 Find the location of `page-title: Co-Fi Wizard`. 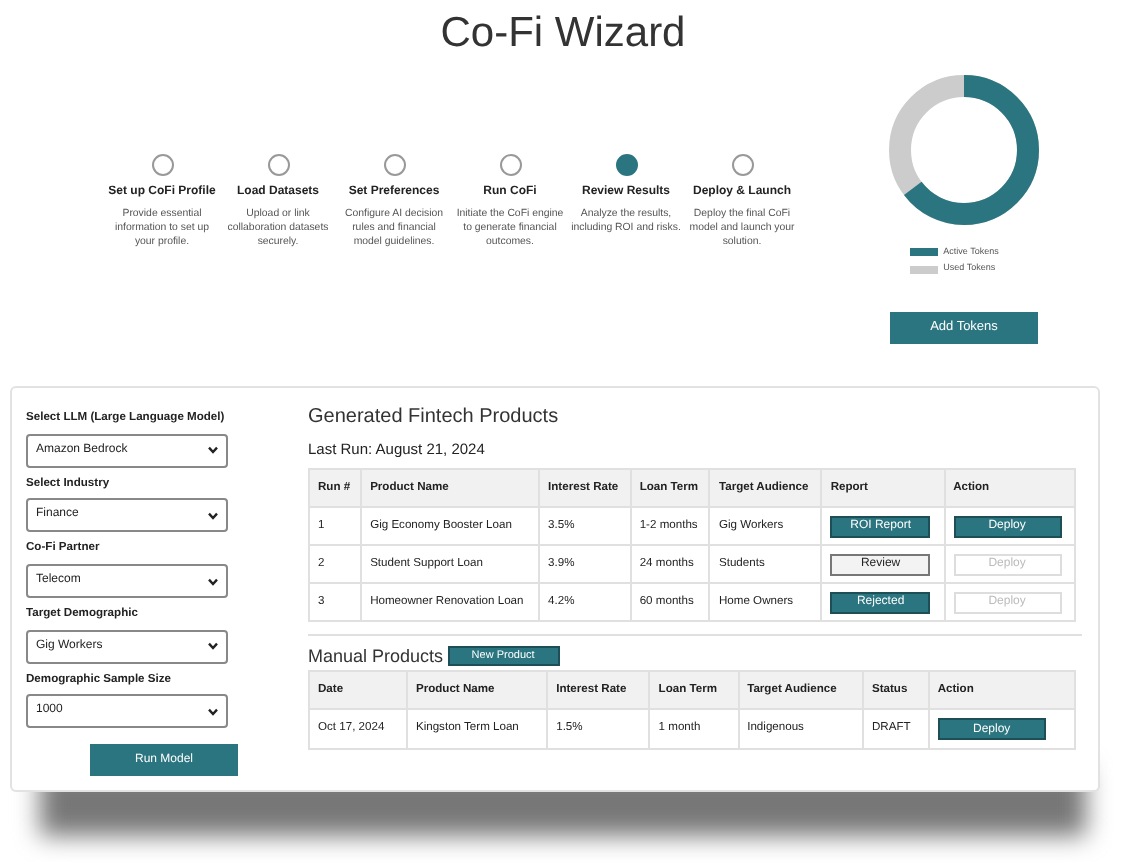

page-title: Co-Fi Wizard is located at coordinates (563, 34).